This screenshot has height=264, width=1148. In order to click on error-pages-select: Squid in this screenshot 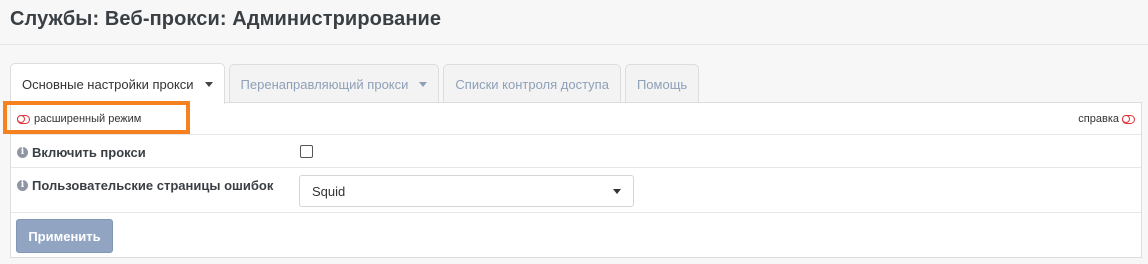, I will do `click(466, 191)`.